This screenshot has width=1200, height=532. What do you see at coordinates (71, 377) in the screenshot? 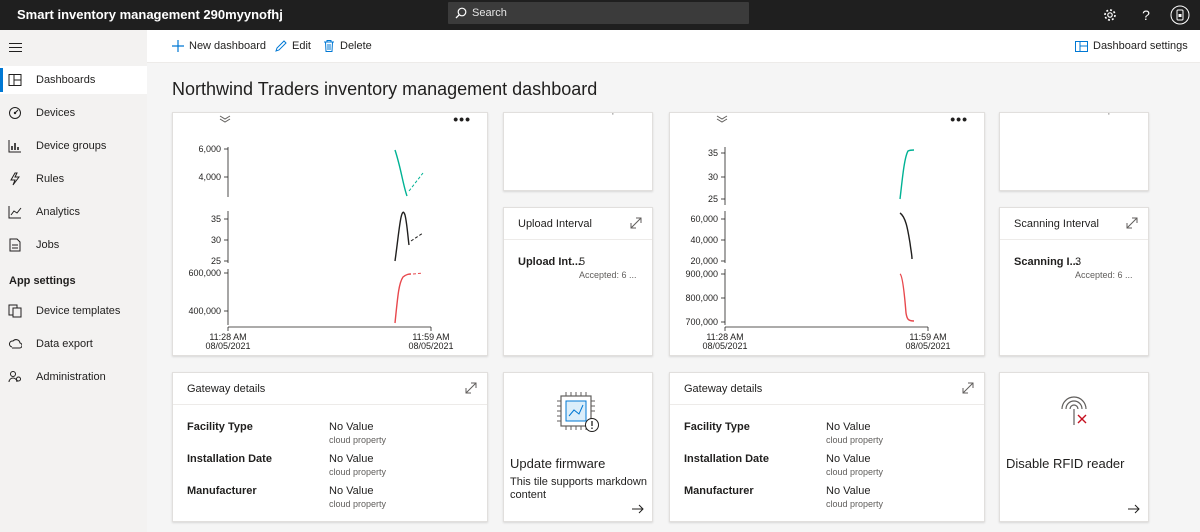
I see `sidebar-item-label: Administration` at bounding box center [71, 377].